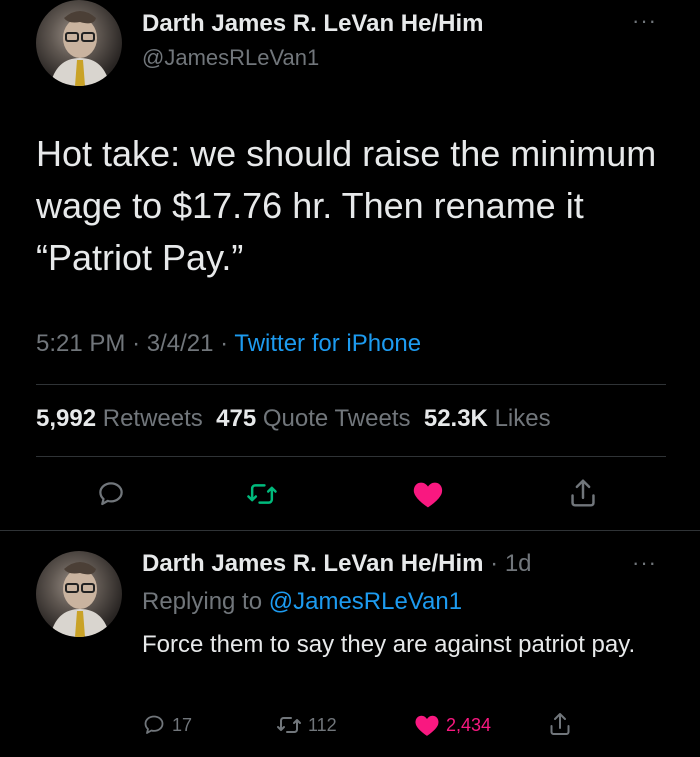 The height and width of the screenshot is (757, 700). I want to click on like-button, so click(428, 494).